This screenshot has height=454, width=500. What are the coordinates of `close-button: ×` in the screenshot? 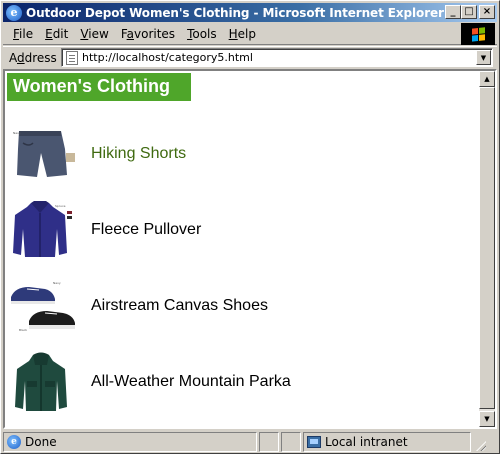 It's located at (487, 12).